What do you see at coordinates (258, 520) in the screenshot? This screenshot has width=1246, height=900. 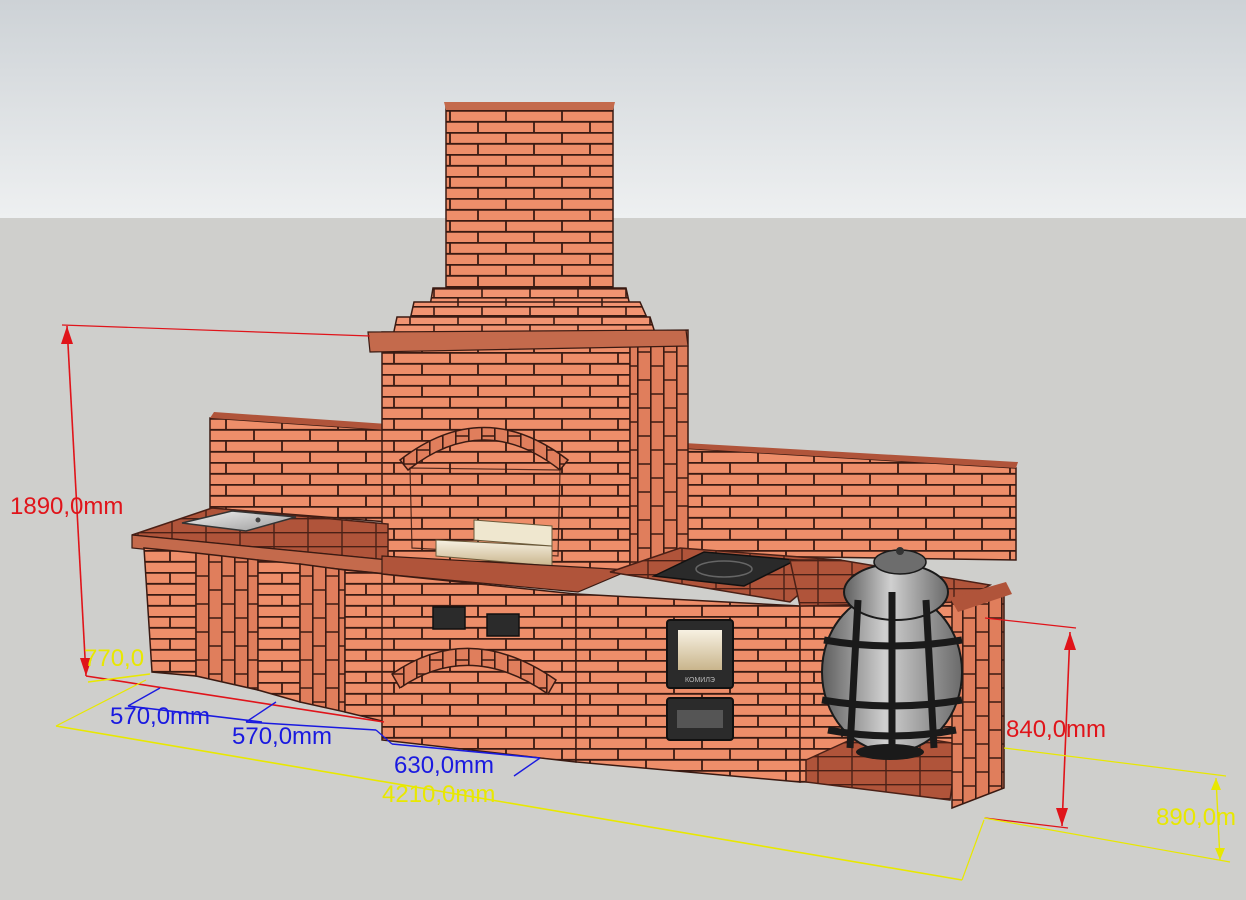 I see `sink-drain` at bounding box center [258, 520].